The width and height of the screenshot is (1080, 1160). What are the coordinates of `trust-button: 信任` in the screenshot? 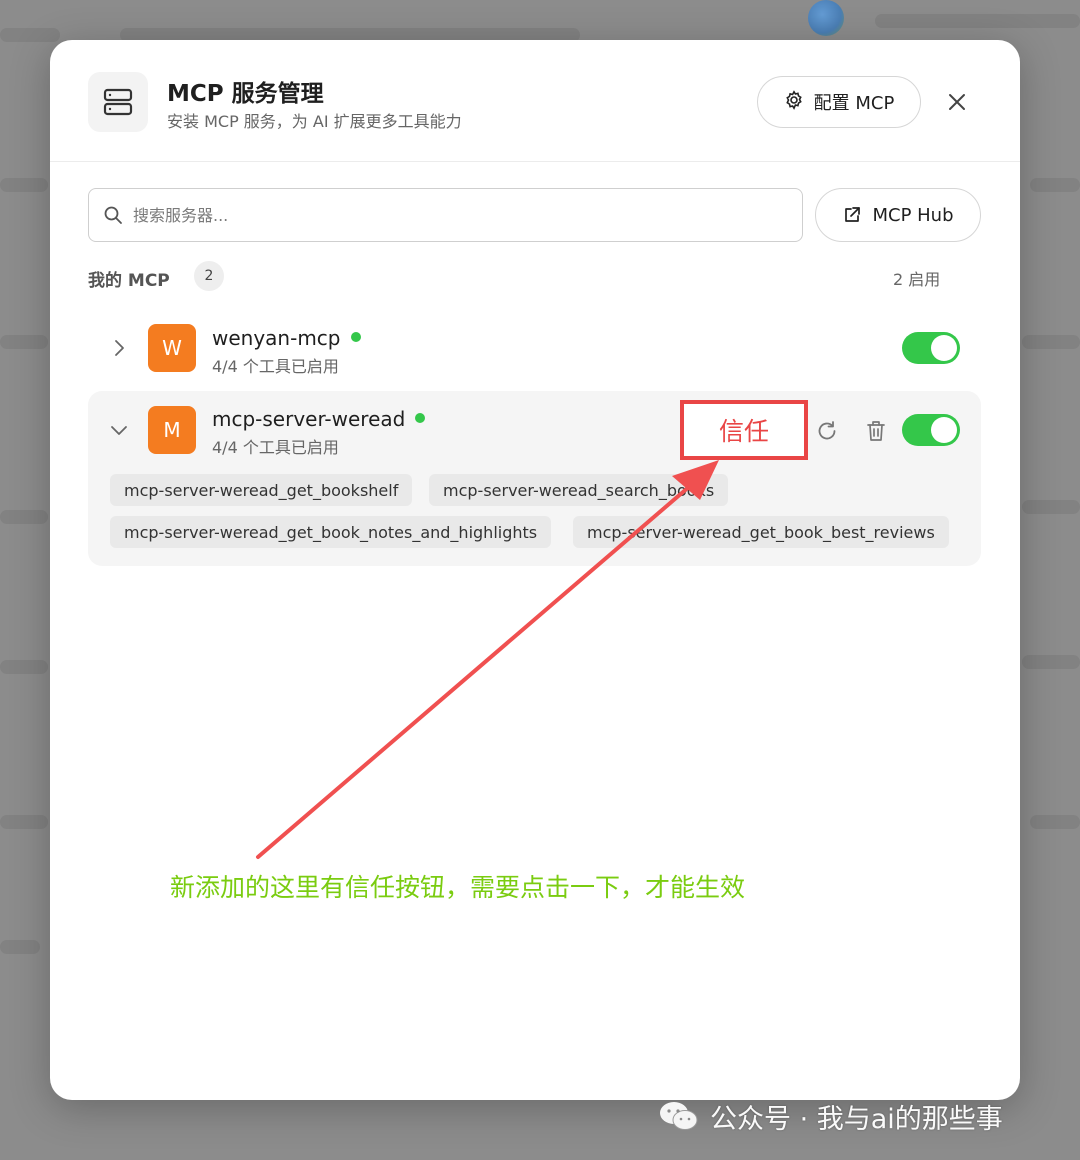 It's located at (744, 430).